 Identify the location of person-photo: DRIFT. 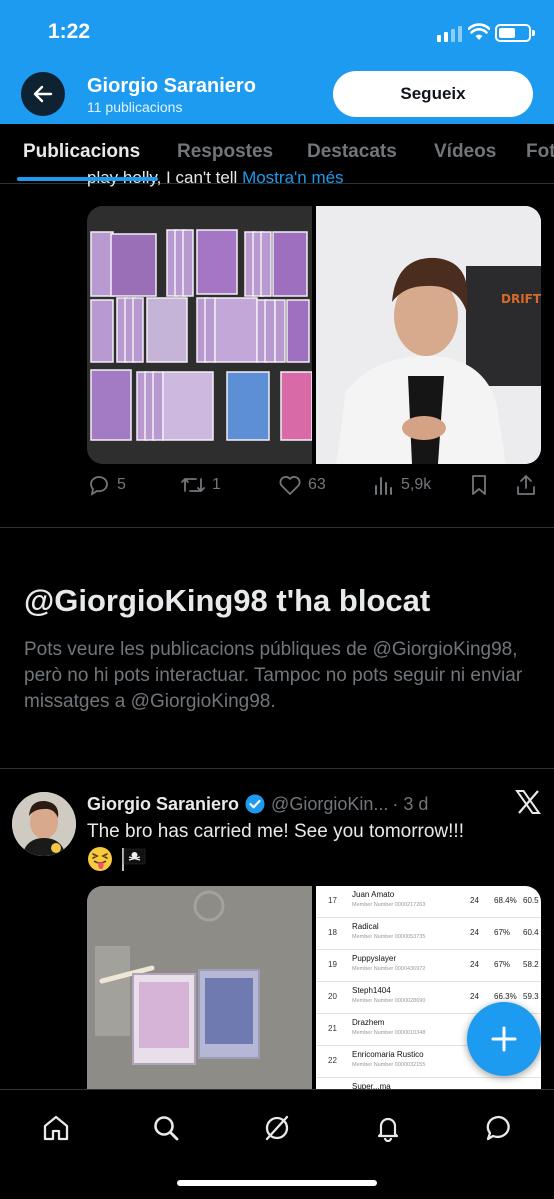
(428, 335).